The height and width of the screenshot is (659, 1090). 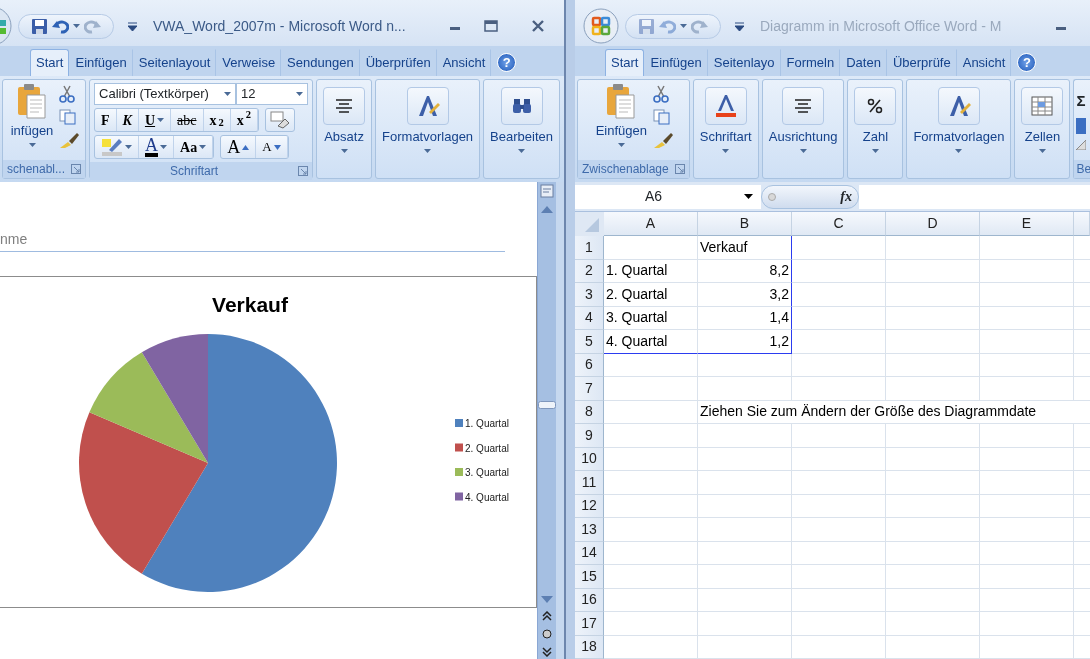 I want to click on row-header: 13, so click(x=589, y=530).